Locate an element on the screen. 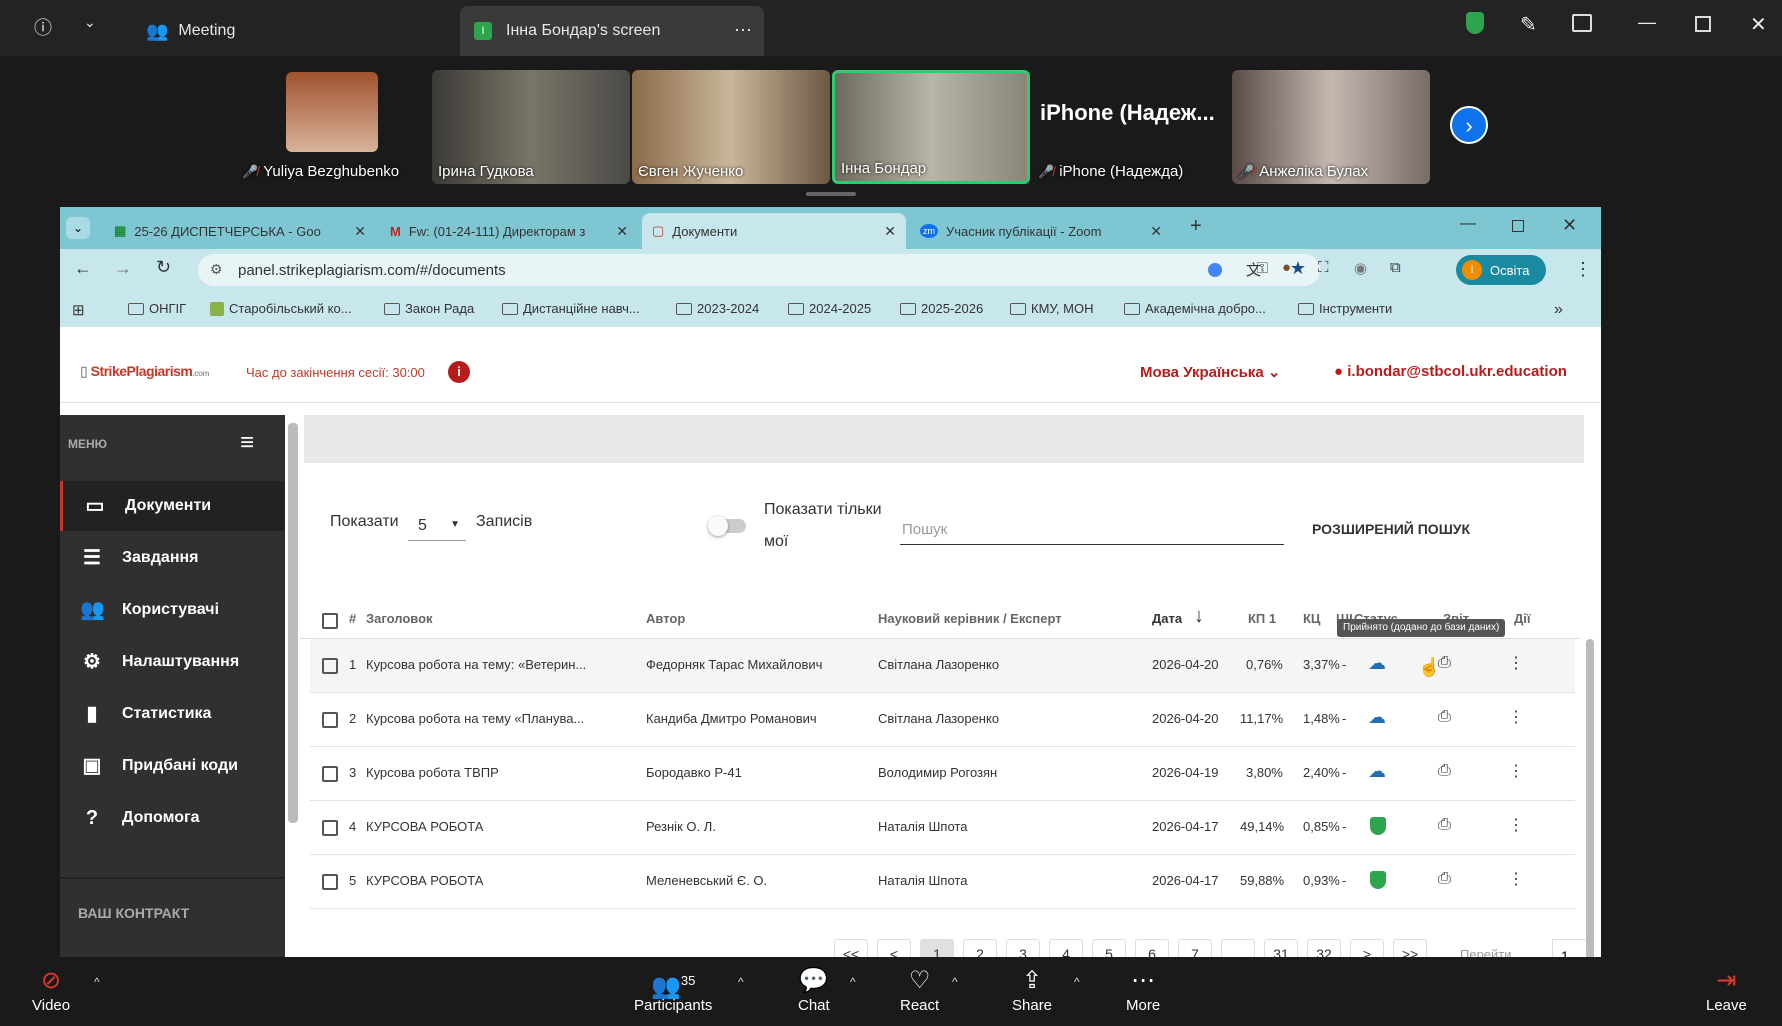 The width and height of the screenshot is (1782, 1026). video-button: ⊘ Video is located at coordinates (51, 989).